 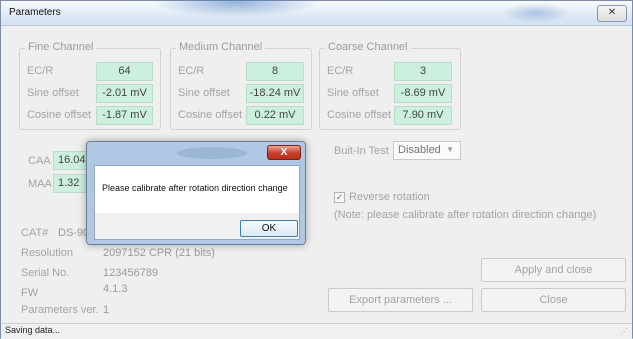 I want to click on window-title: Parameters, so click(x=35, y=12).